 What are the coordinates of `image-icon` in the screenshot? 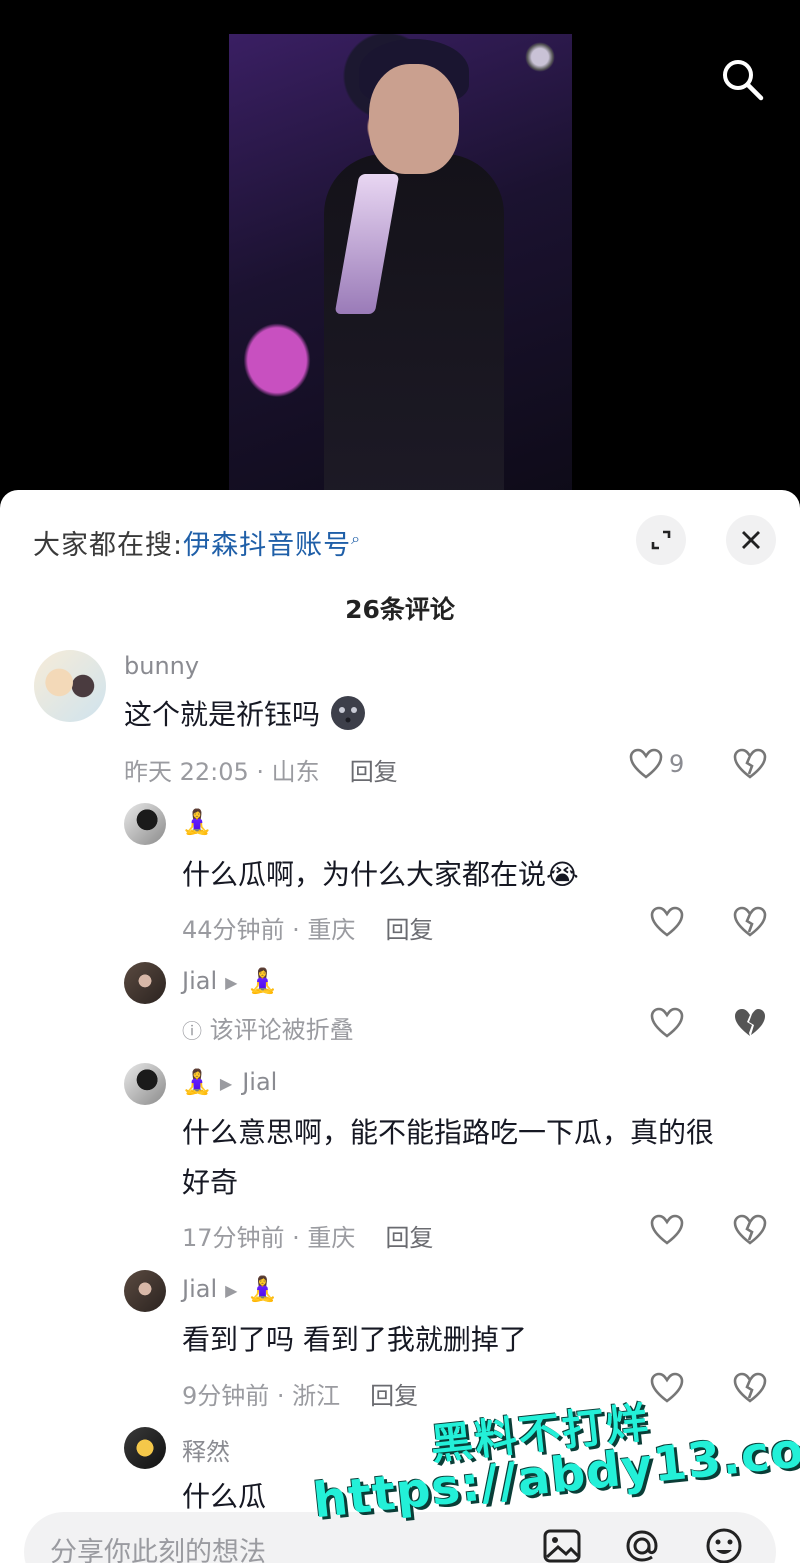 It's located at (562, 1544).